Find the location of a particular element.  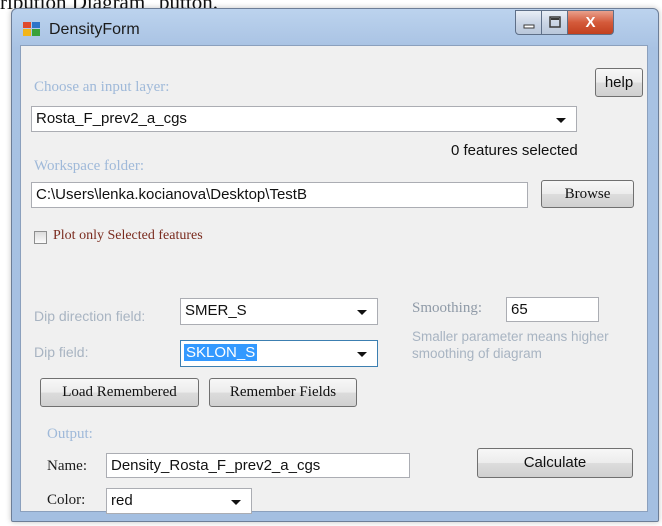

output-heading: Output: is located at coordinates (70, 434).